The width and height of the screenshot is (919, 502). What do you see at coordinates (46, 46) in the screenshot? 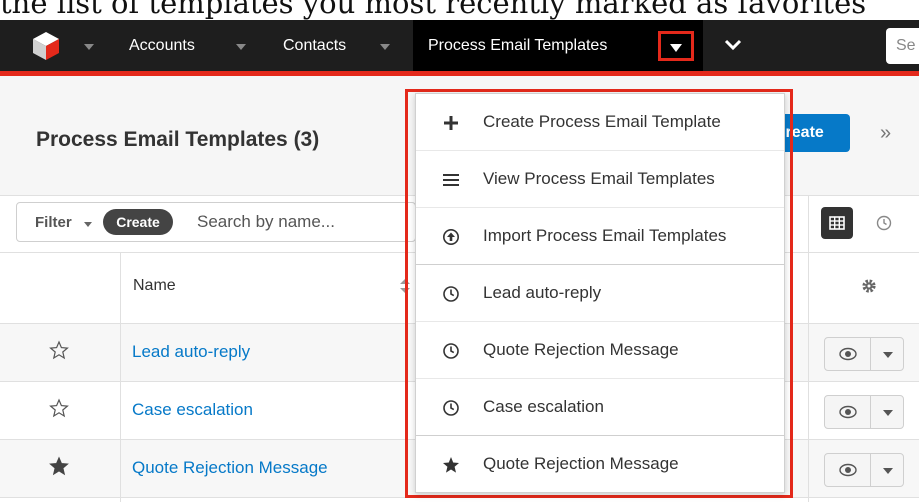
I see `sugarcube-logo-icon` at bounding box center [46, 46].